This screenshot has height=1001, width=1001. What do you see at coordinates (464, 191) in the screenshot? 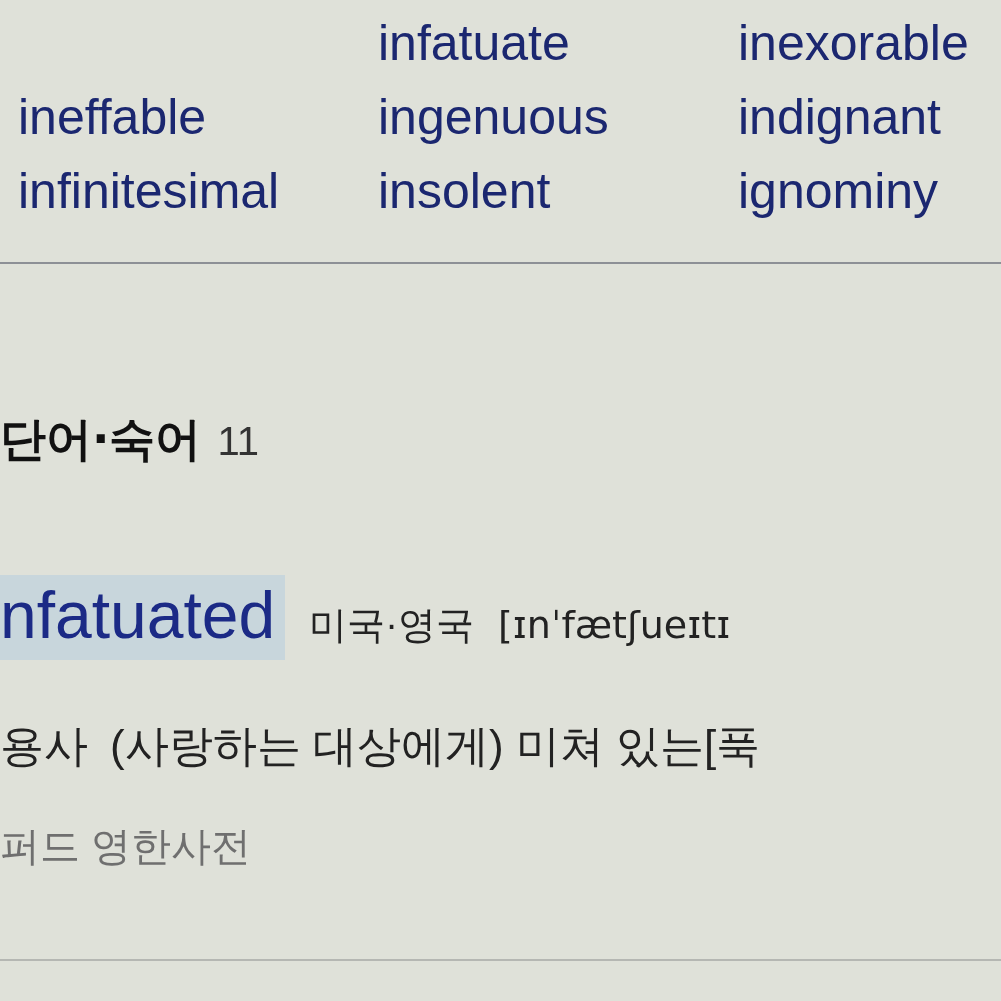
I see `related-word-link: insolent` at bounding box center [464, 191].